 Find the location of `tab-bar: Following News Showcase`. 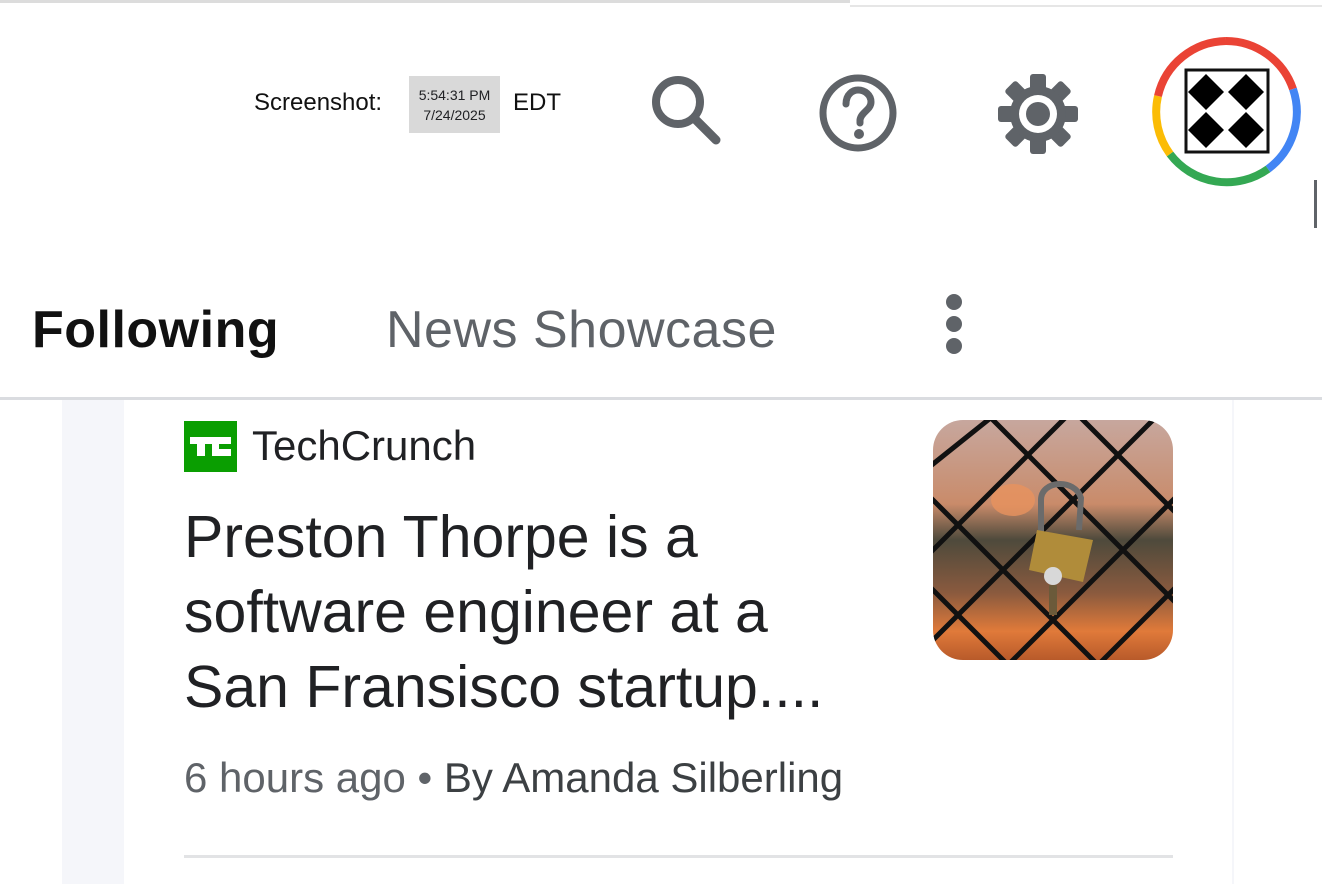

tab-bar: Following News Showcase is located at coordinates (661, 334).